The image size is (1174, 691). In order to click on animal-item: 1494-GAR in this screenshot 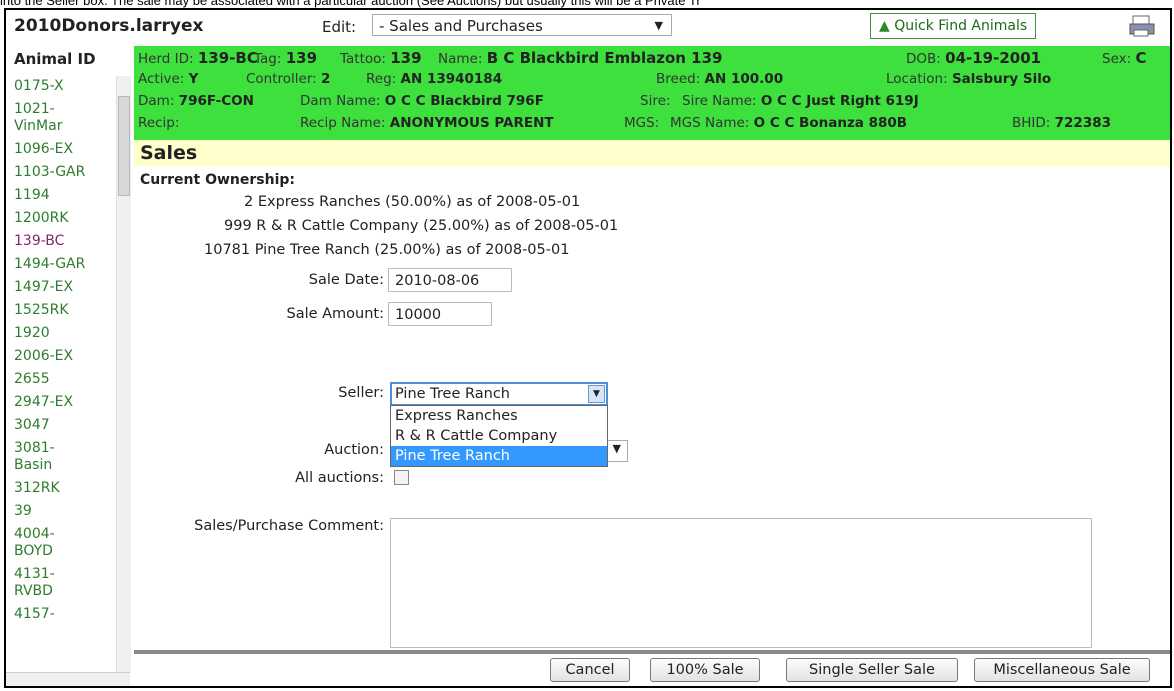, I will do `click(61, 265)`.